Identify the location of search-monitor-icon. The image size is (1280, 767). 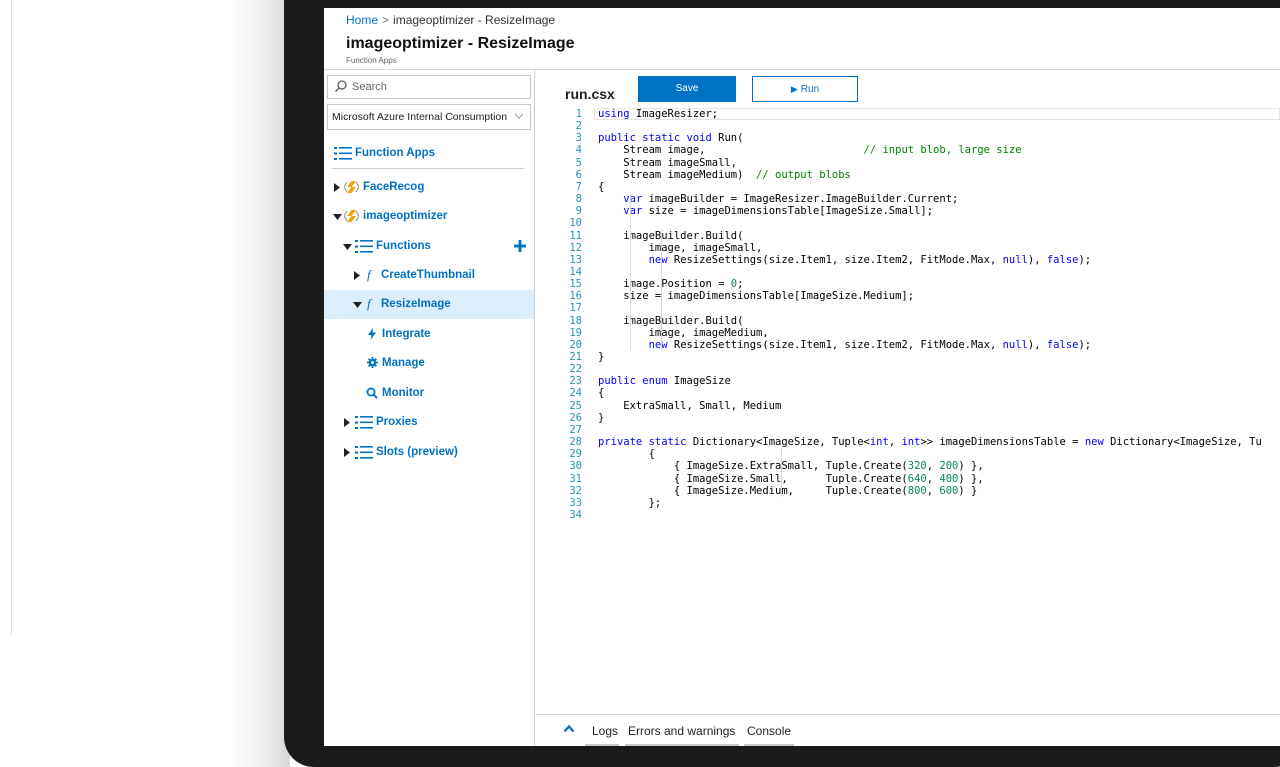
(372, 393).